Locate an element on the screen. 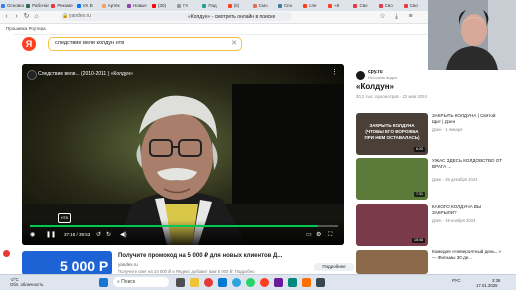 This screenshot has width=516, height=290. browser-icon is located at coordinates (208, 282).